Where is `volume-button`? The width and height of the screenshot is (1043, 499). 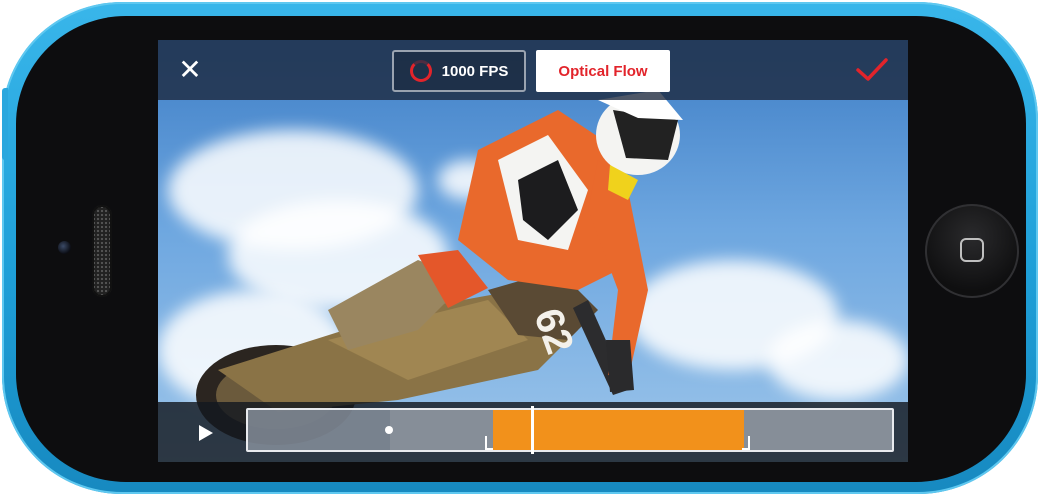
volume-button is located at coordinates (5, 124).